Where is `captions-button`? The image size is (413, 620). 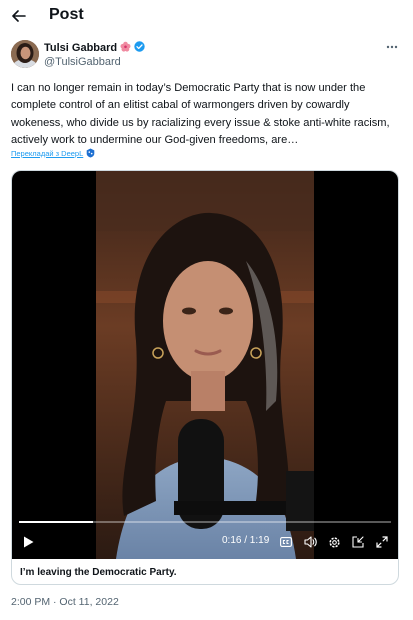 captions-button is located at coordinates (286, 542).